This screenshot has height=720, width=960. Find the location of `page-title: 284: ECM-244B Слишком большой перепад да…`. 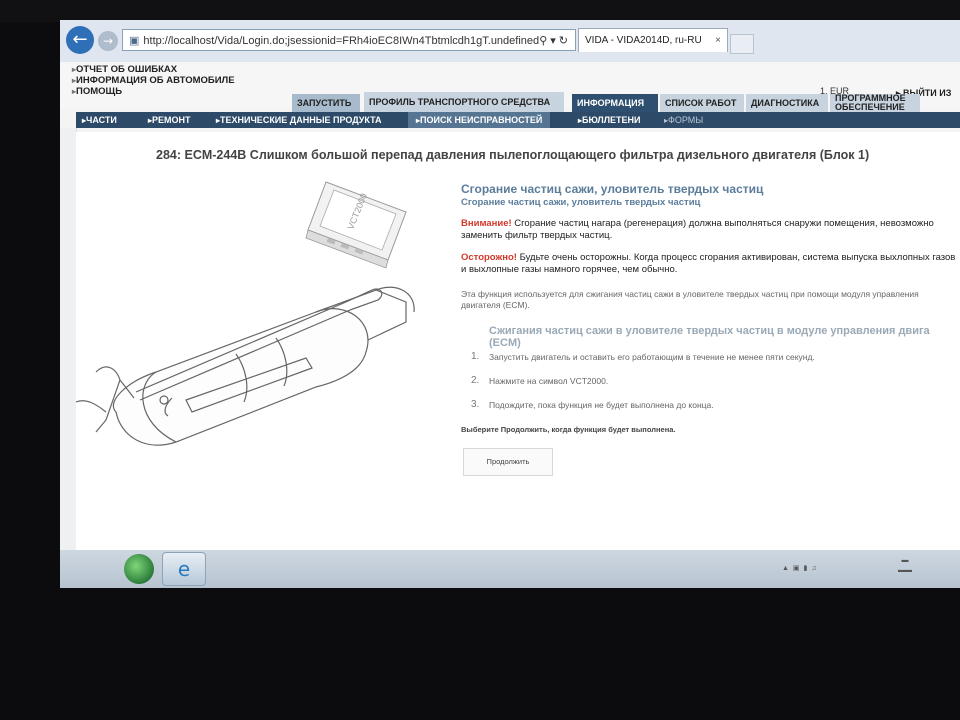

page-title: 284: ECM-244B Слишком большой перепад да… is located at coordinates (513, 155).